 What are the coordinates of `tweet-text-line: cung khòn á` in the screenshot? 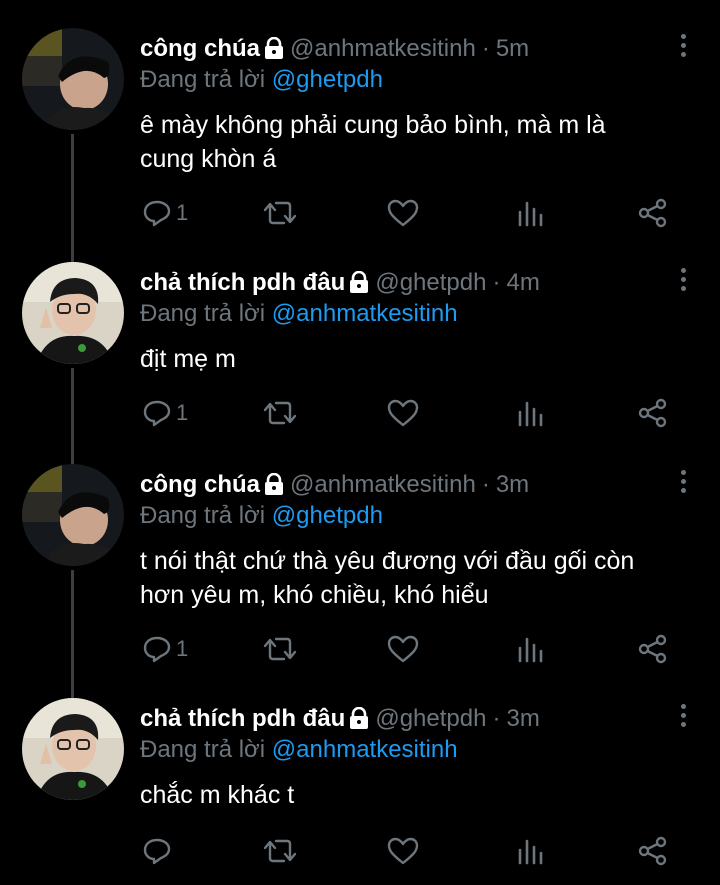 It's located at (208, 159).